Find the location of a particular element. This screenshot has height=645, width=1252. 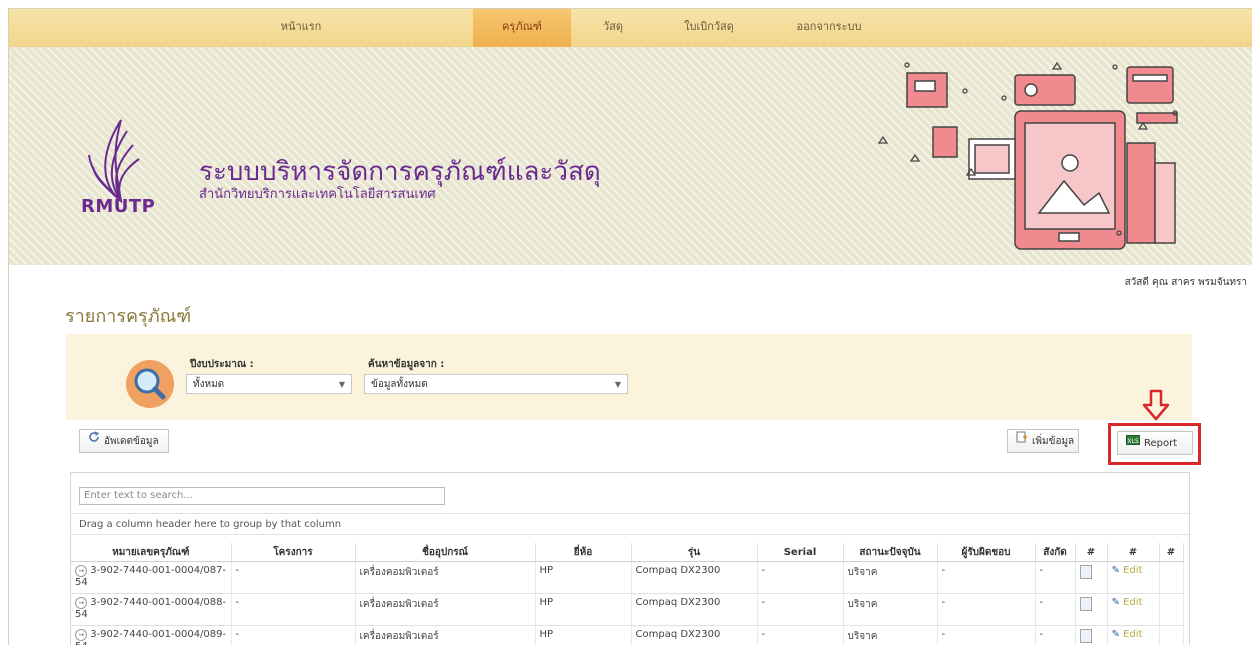

add-data-icon is located at coordinates (1022, 441).